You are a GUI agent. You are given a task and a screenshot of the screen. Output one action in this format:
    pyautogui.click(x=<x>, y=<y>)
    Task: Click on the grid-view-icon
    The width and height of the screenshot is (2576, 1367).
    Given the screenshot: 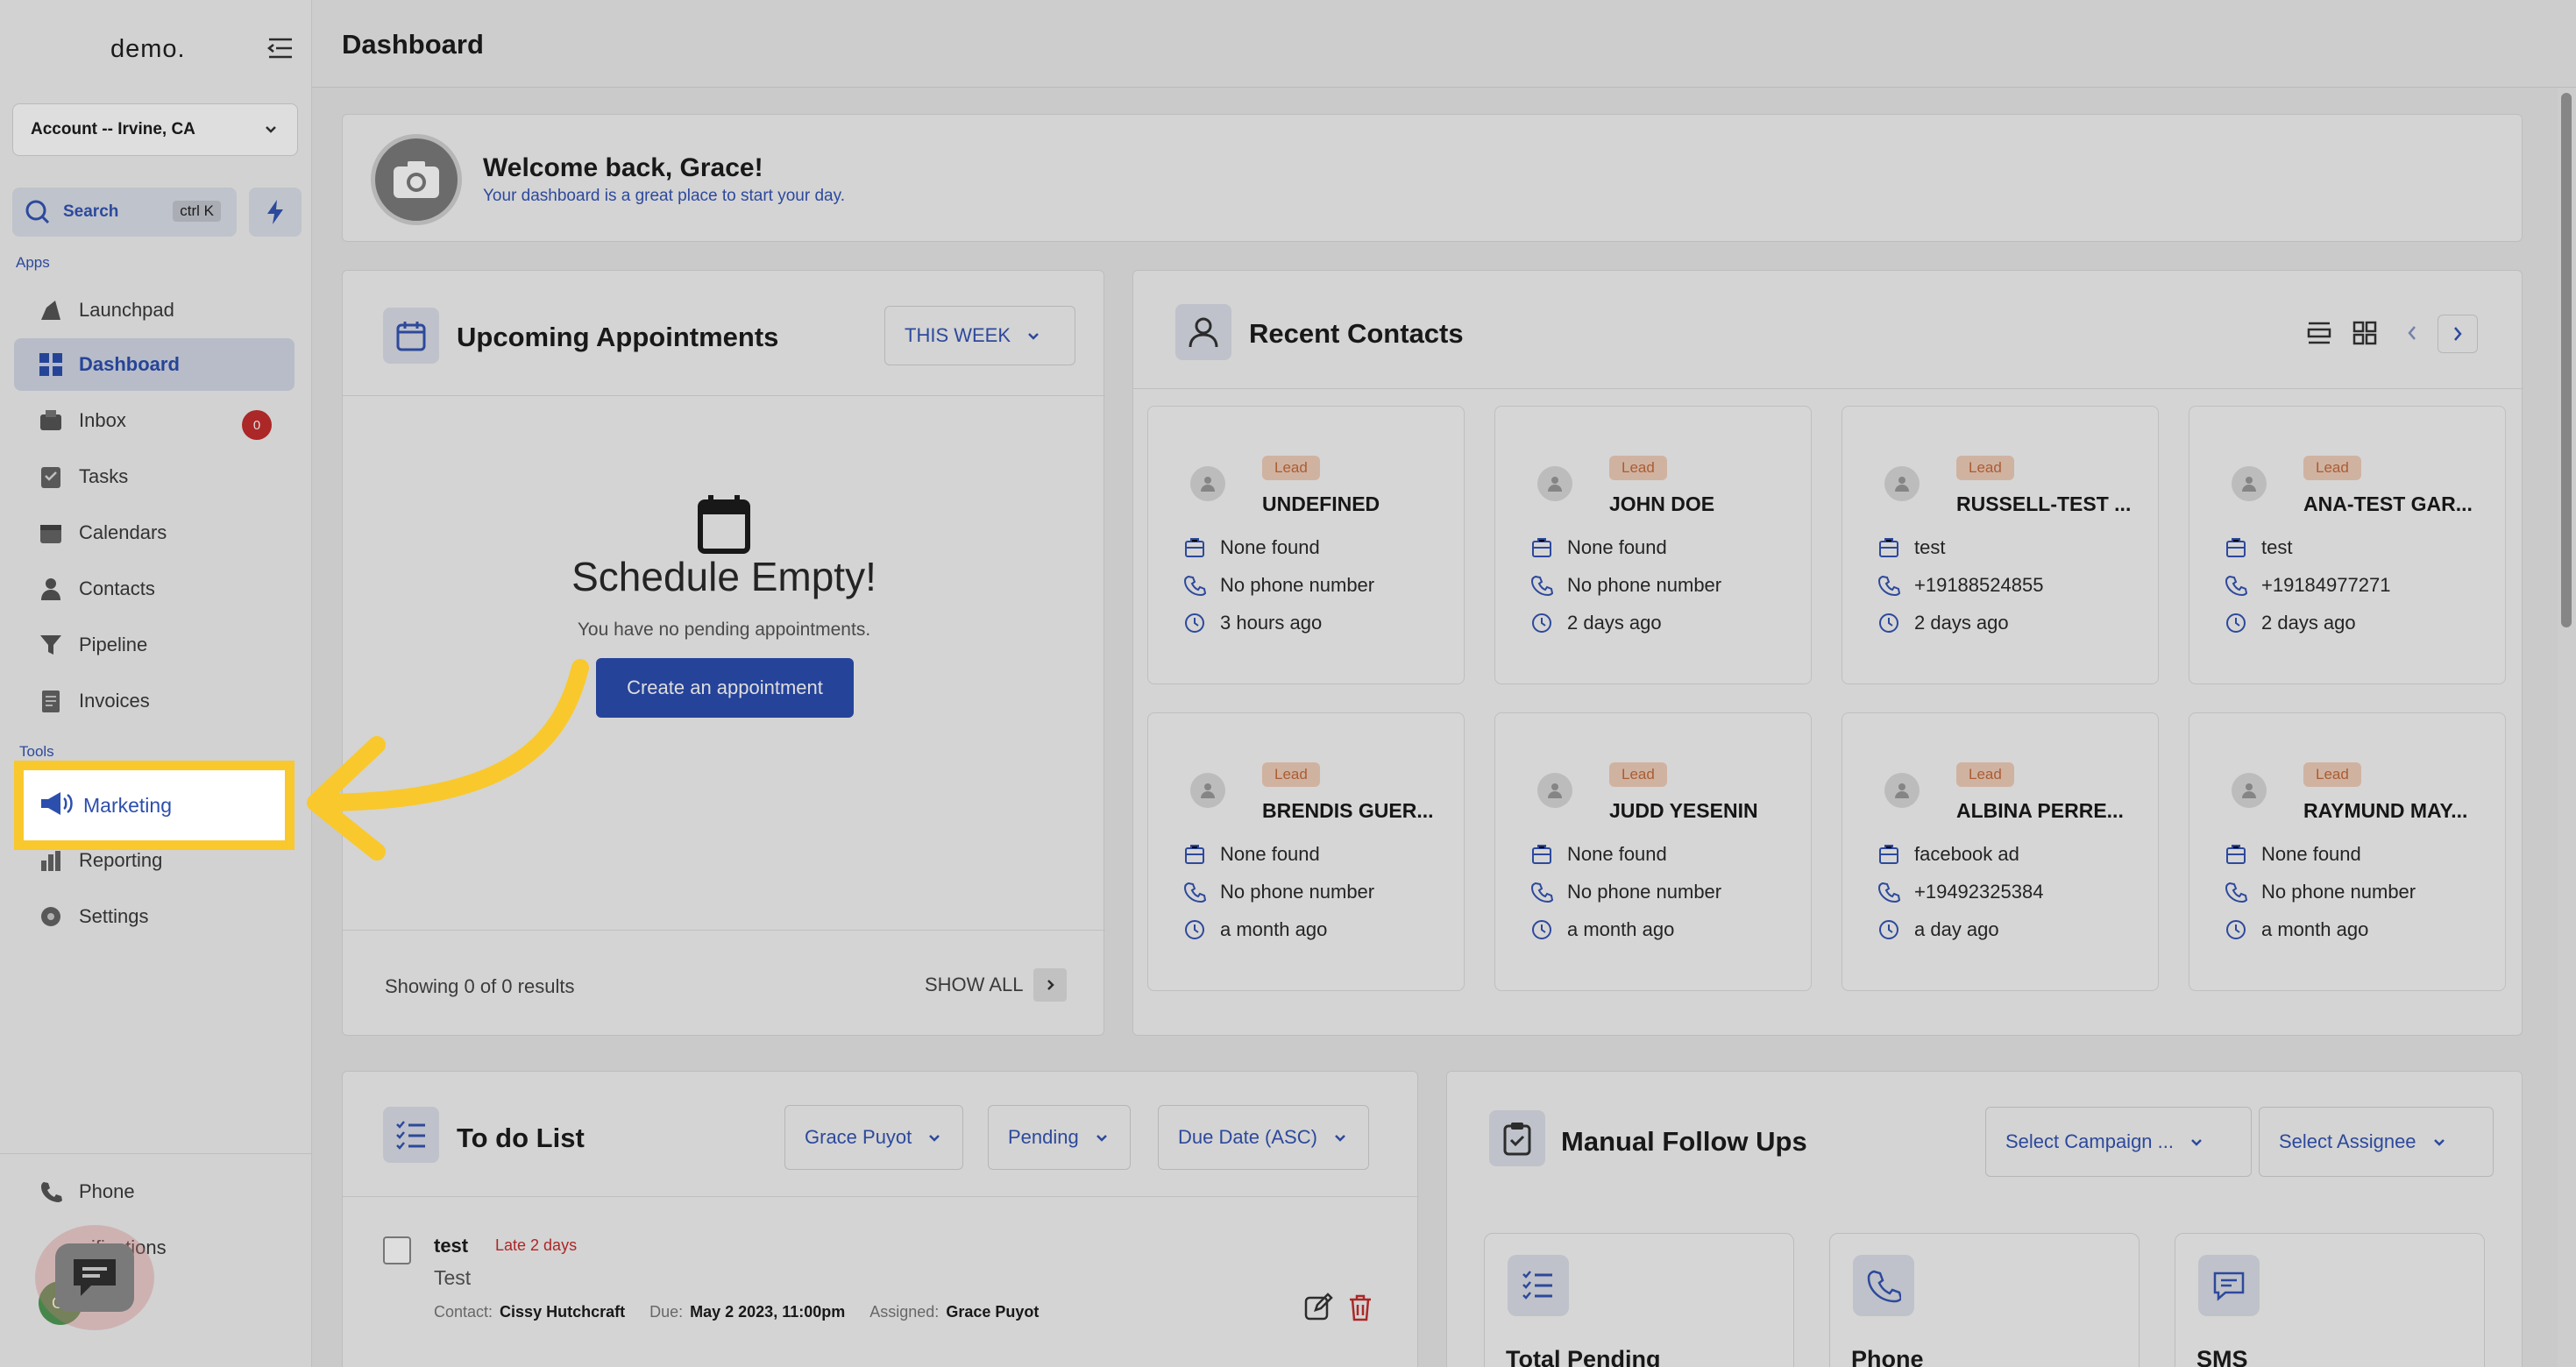 What is the action you would take?
    pyautogui.click(x=2365, y=335)
    